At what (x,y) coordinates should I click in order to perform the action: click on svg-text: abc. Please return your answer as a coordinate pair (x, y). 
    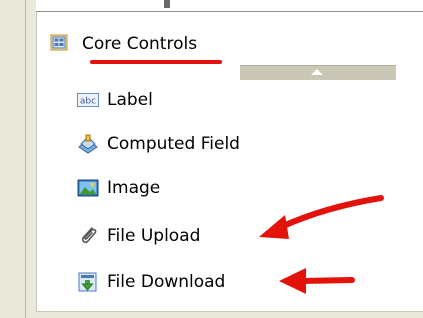
    Looking at the image, I should click on (88, 102).